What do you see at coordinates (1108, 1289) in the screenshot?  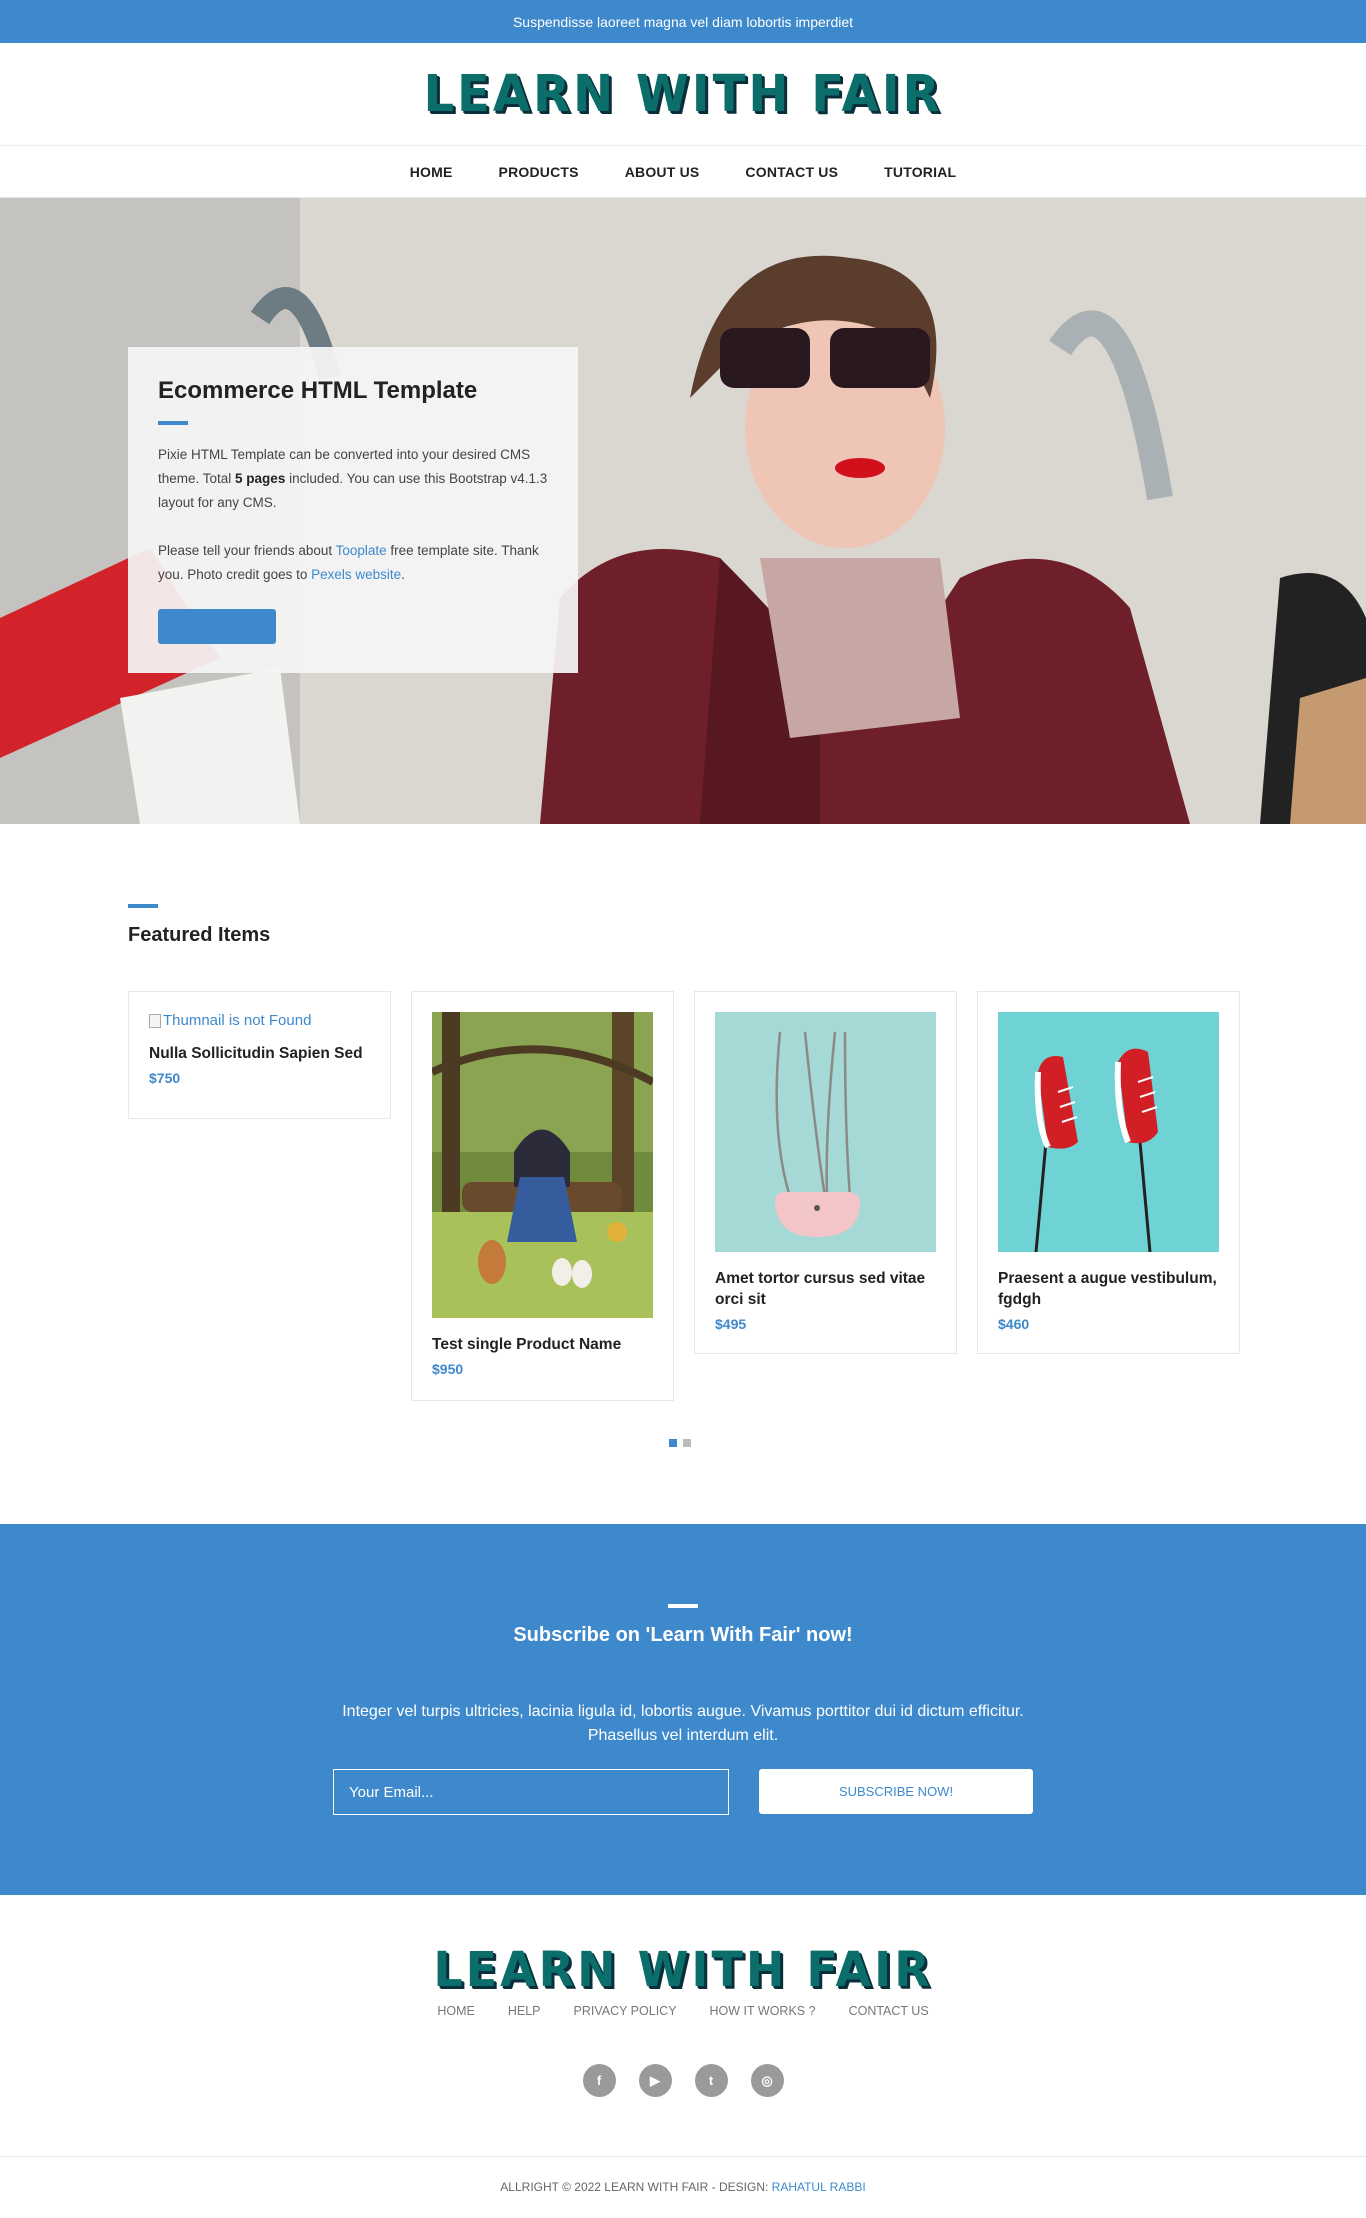 I see `product-name: Praesent a augue vestibulum, fgdgh` at bounding box center [1108, 1289].